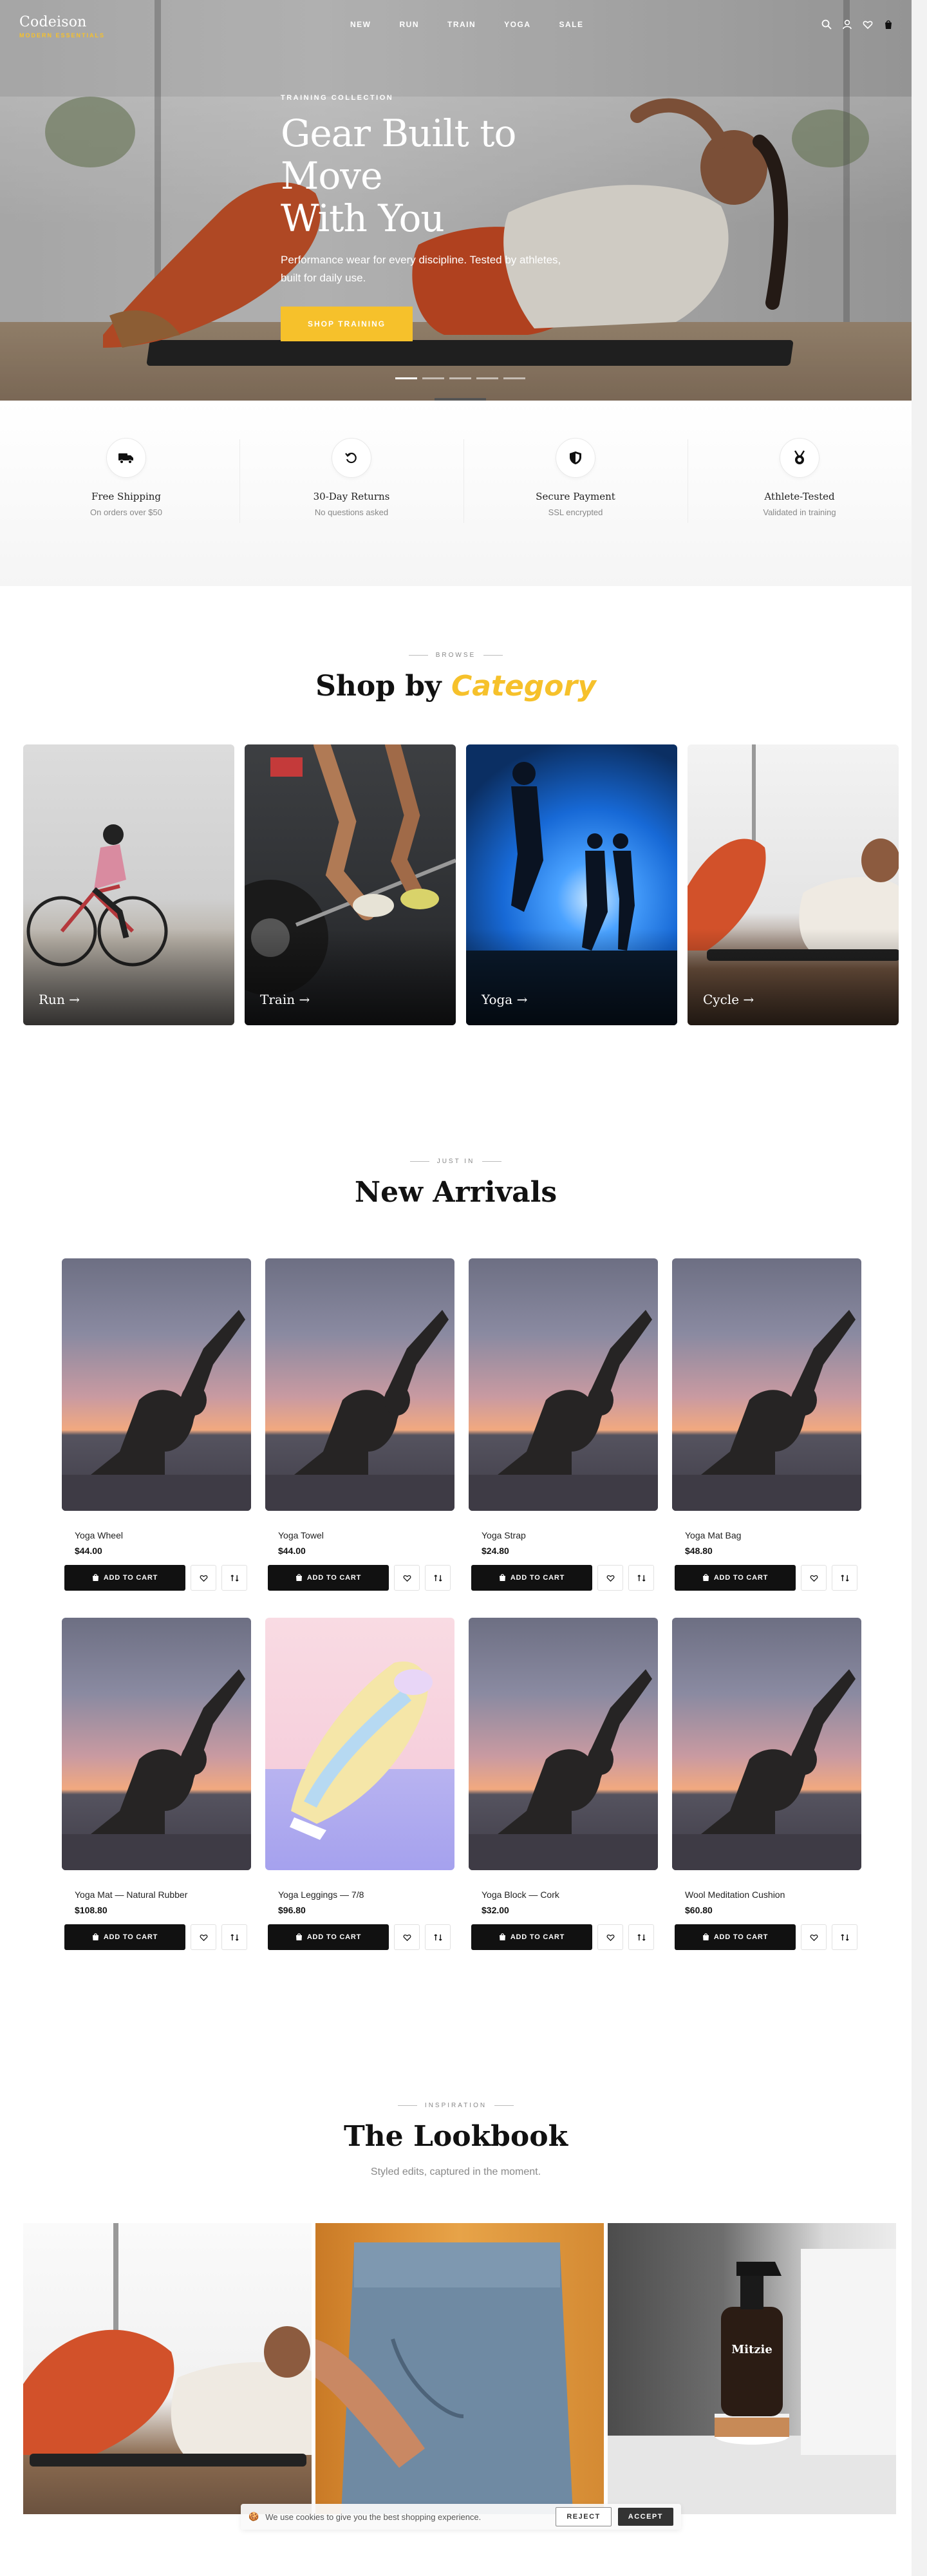 Image resolution: width=927 pixels, height=2576 pixels. What do you see at coordinates (766, 1894) in the screenshot?
I see `product-name: Wool Meditation Cushion` at bounding box center [766, 1894].